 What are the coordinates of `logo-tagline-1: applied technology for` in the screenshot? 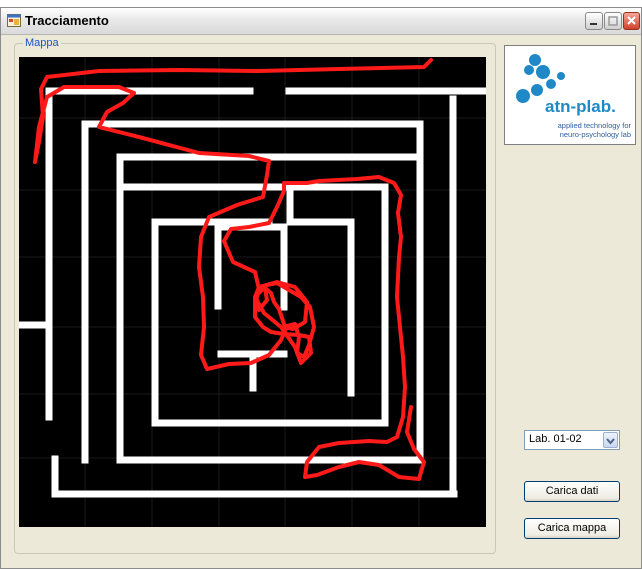 It's located at (595, 125).